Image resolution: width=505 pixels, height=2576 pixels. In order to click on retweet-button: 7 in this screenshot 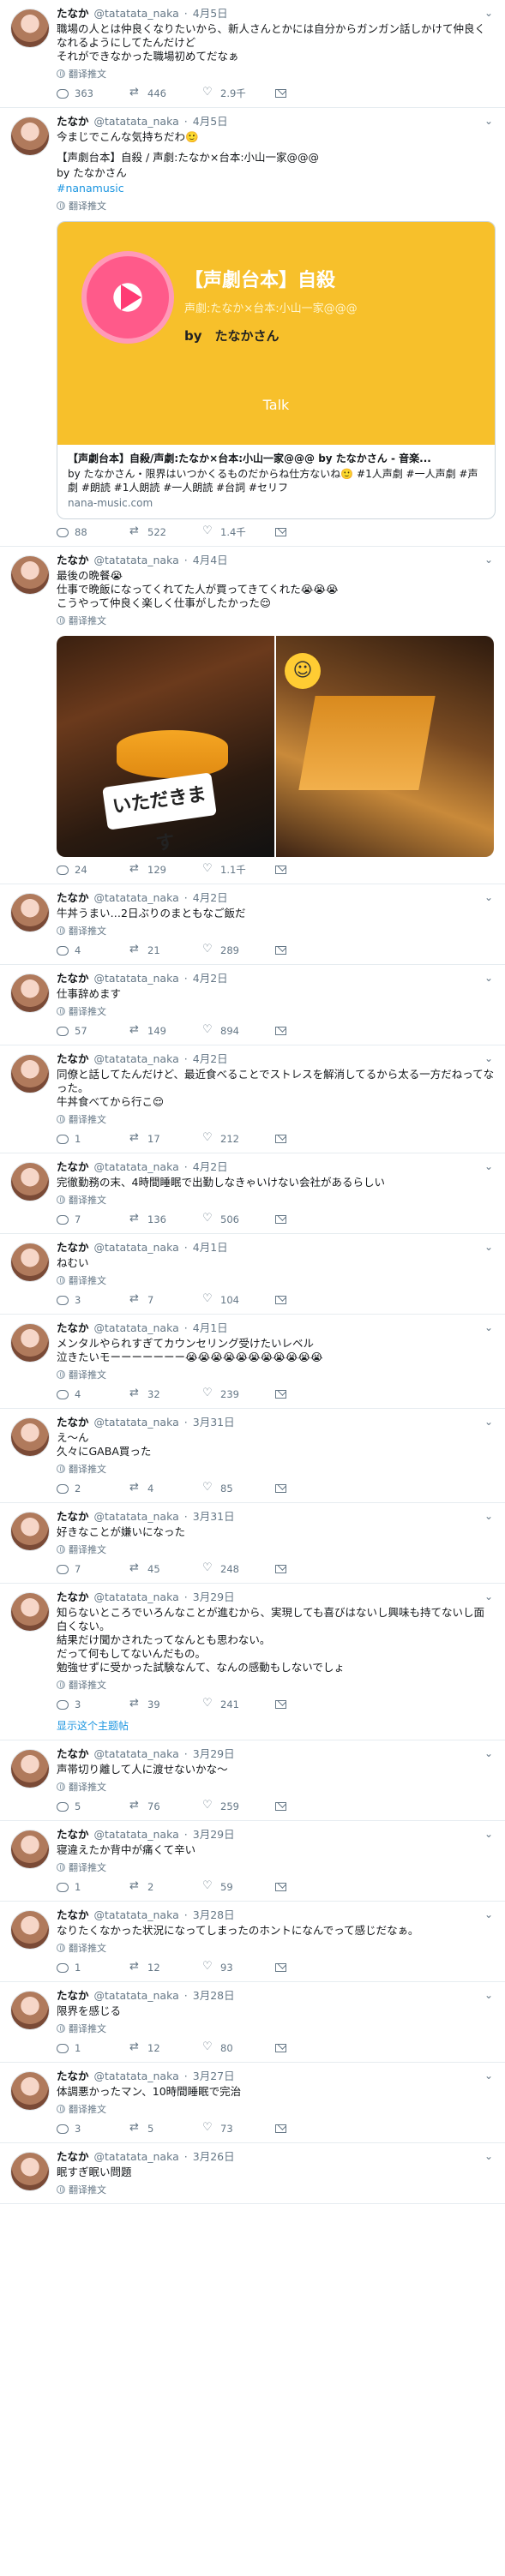, I will do `click(165, 1299)`.